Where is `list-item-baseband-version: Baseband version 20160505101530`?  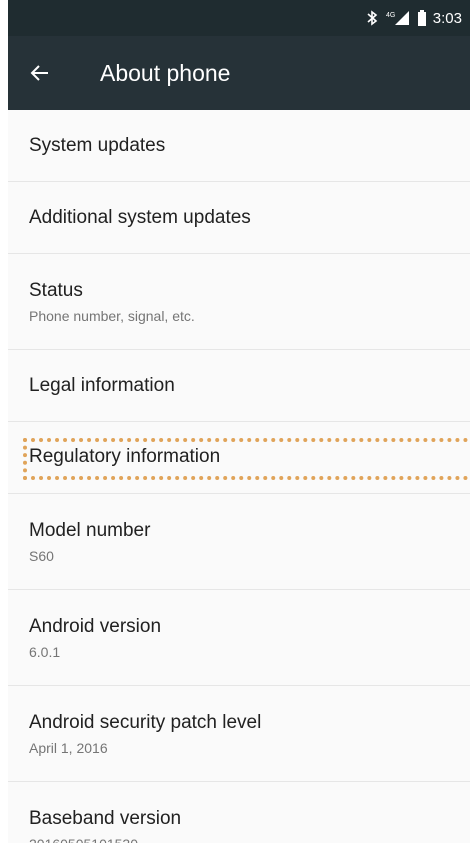
list-item-baseband-version: Baseband version 20160505101530 is located at coordinates (239, 812).